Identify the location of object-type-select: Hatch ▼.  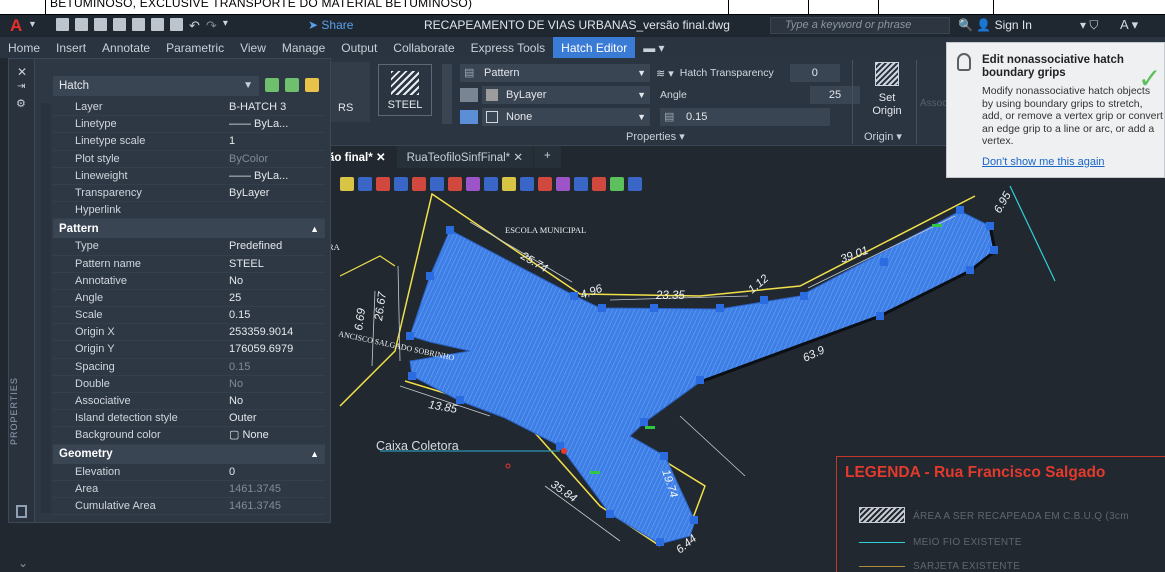
(156, 86).